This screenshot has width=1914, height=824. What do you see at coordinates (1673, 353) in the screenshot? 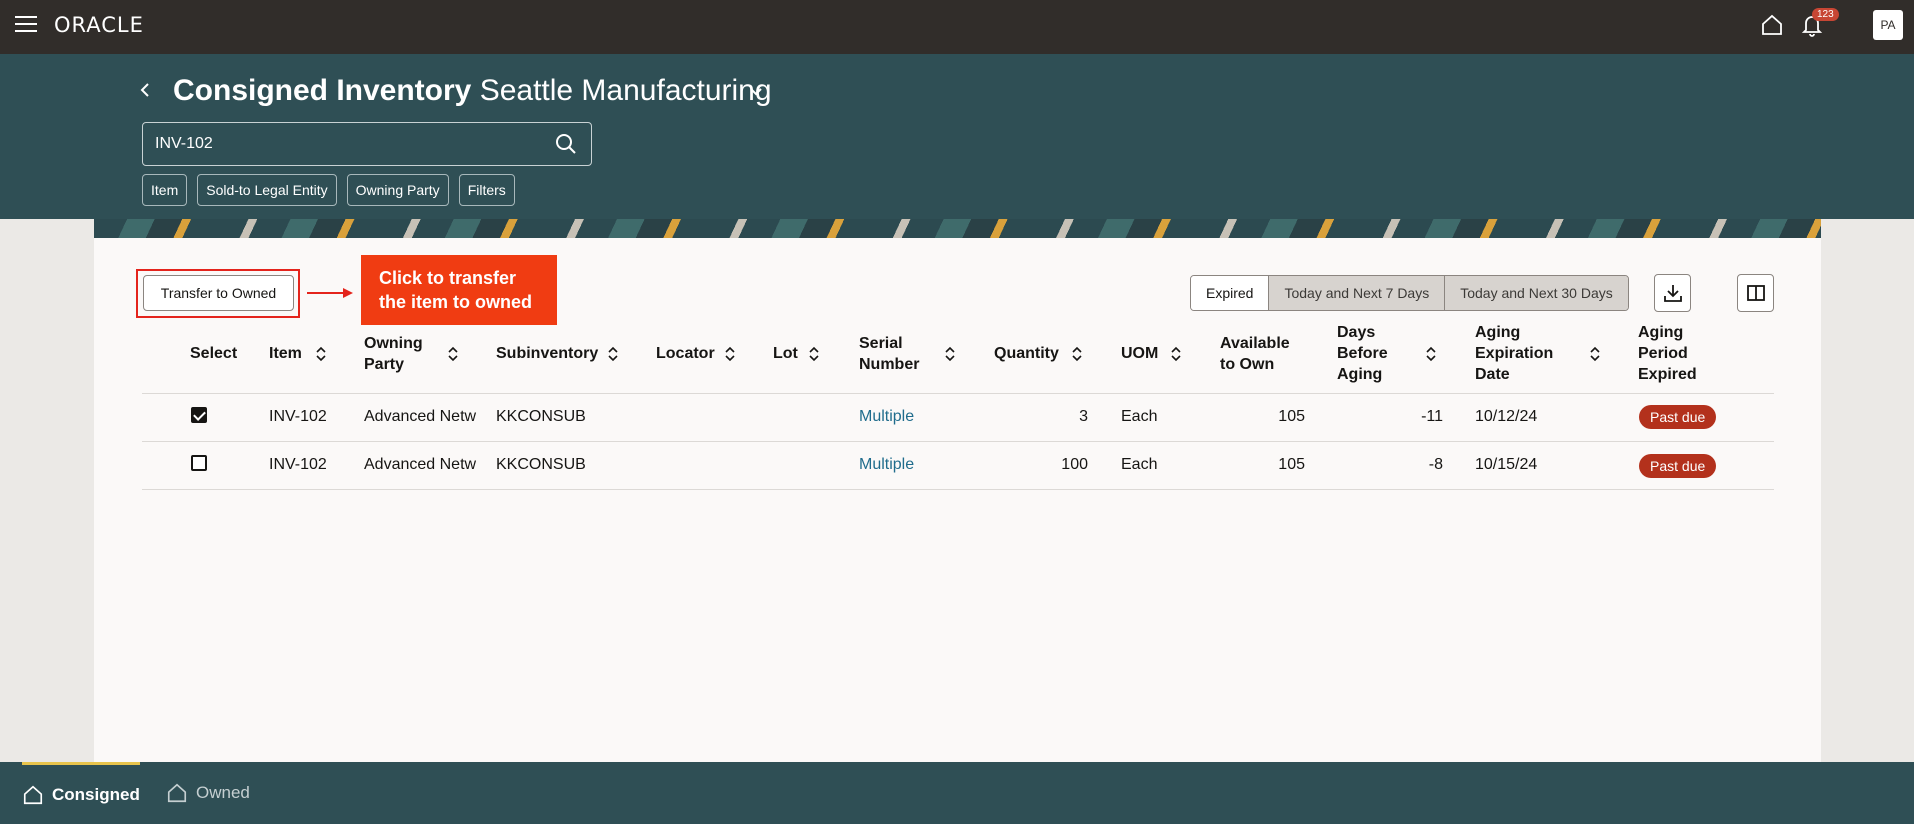
I see `col-aging-period-expired: Aging Period Expired` at bounding box center [1673, 353].